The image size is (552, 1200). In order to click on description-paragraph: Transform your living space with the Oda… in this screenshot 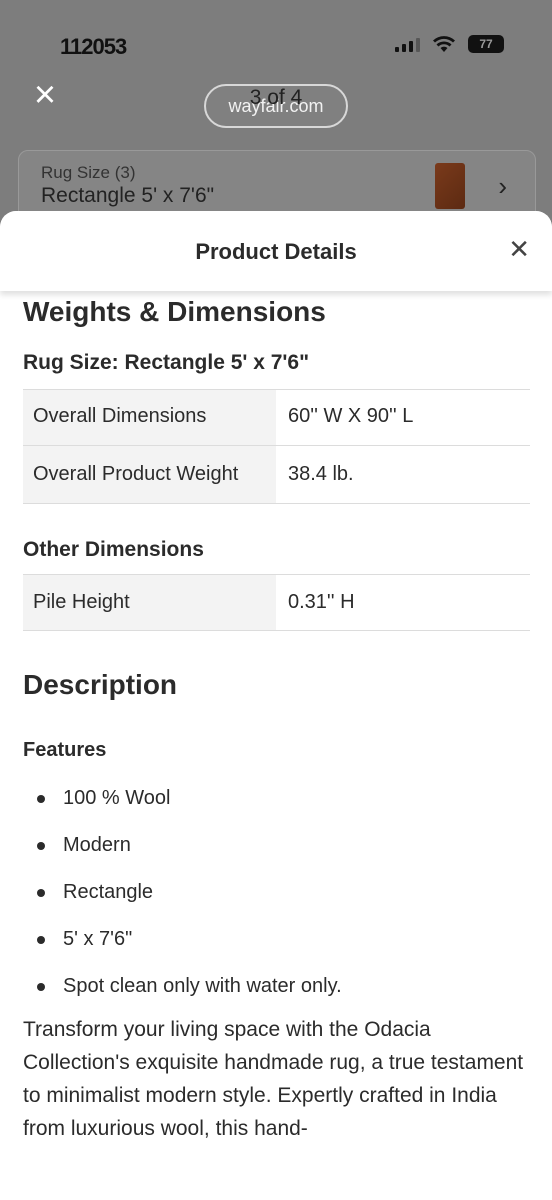, I will do `click(273, 1079)`.